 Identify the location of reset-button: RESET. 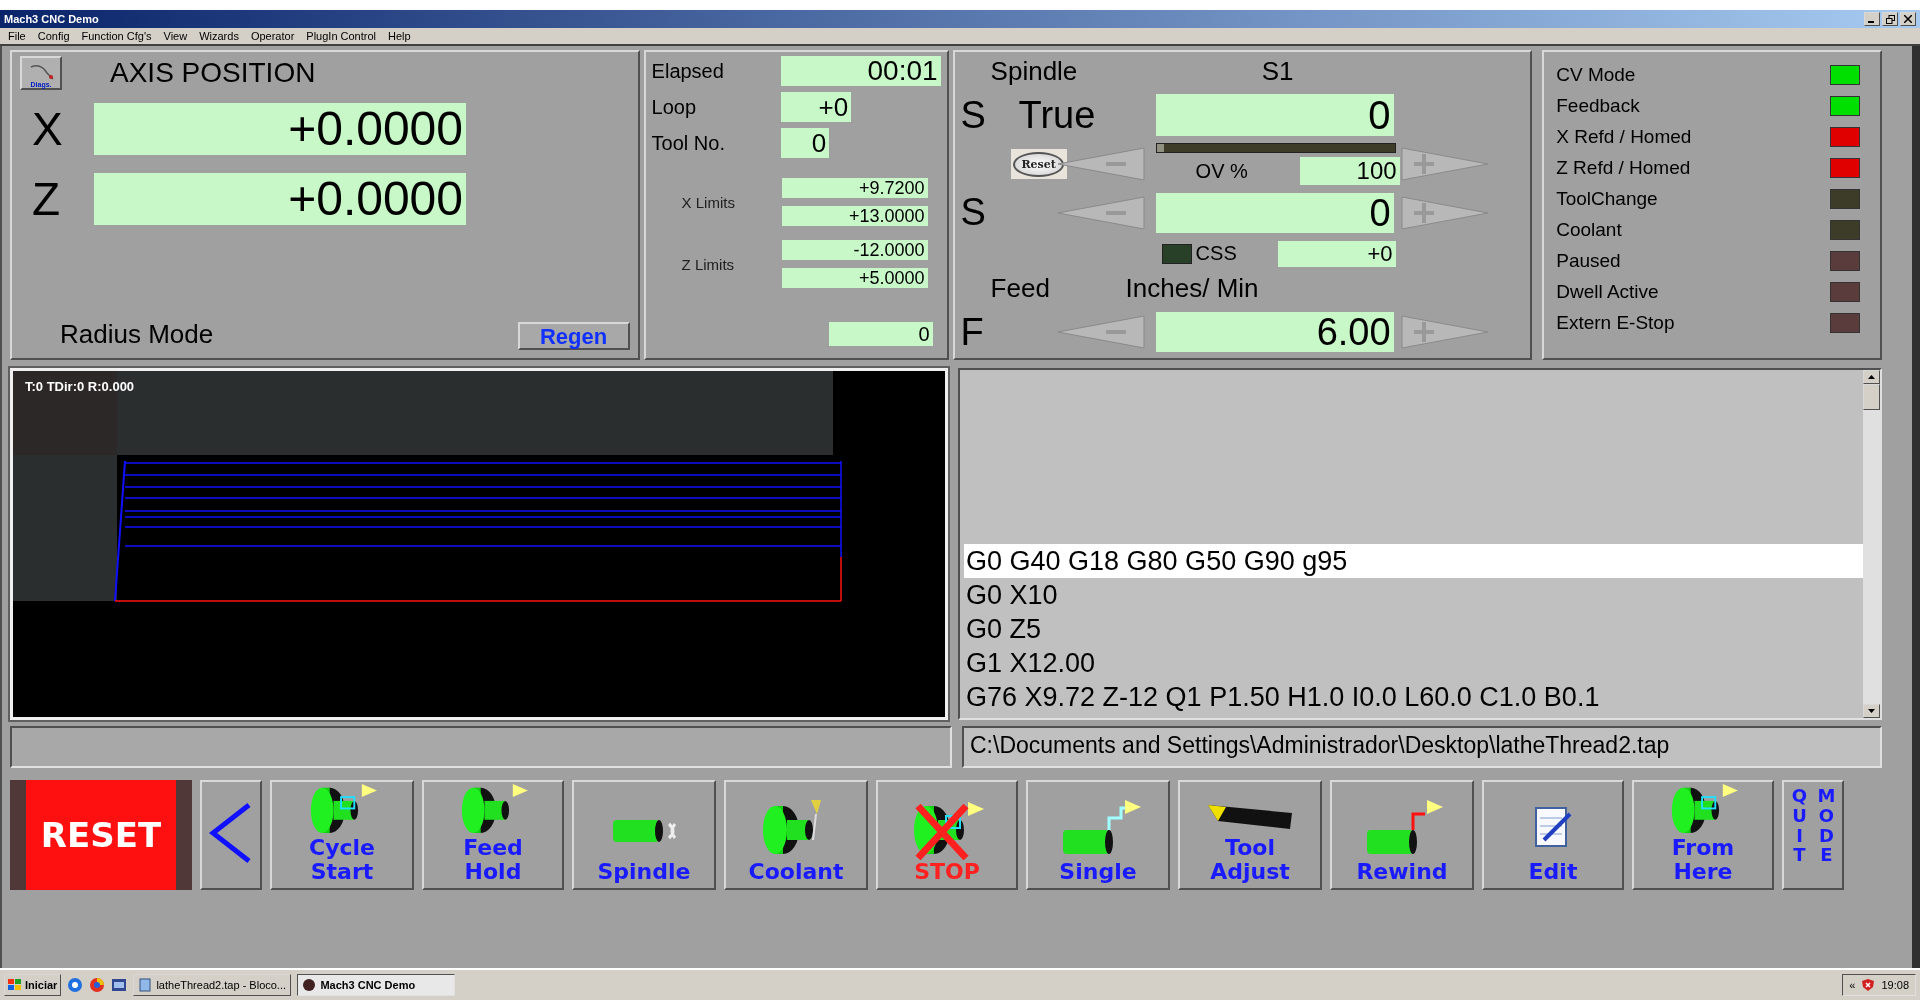
(101, 835).